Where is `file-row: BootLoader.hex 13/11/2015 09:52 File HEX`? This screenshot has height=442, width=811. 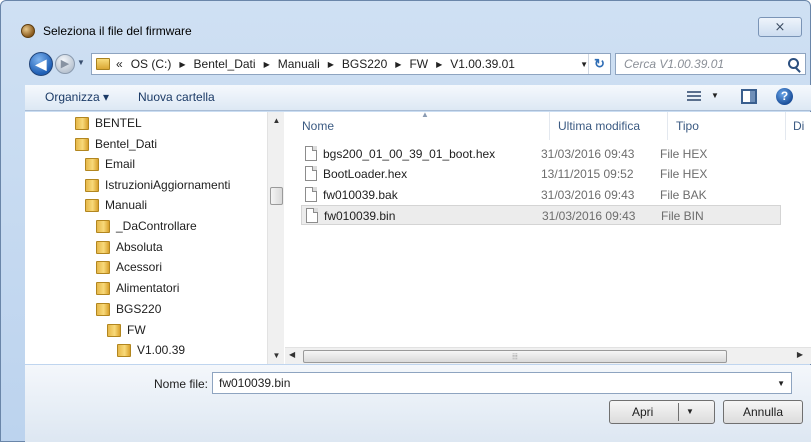 file-row: BootLoader.hex 13/11/2015 09:52 File HEX is located at coordinates (541, 174).